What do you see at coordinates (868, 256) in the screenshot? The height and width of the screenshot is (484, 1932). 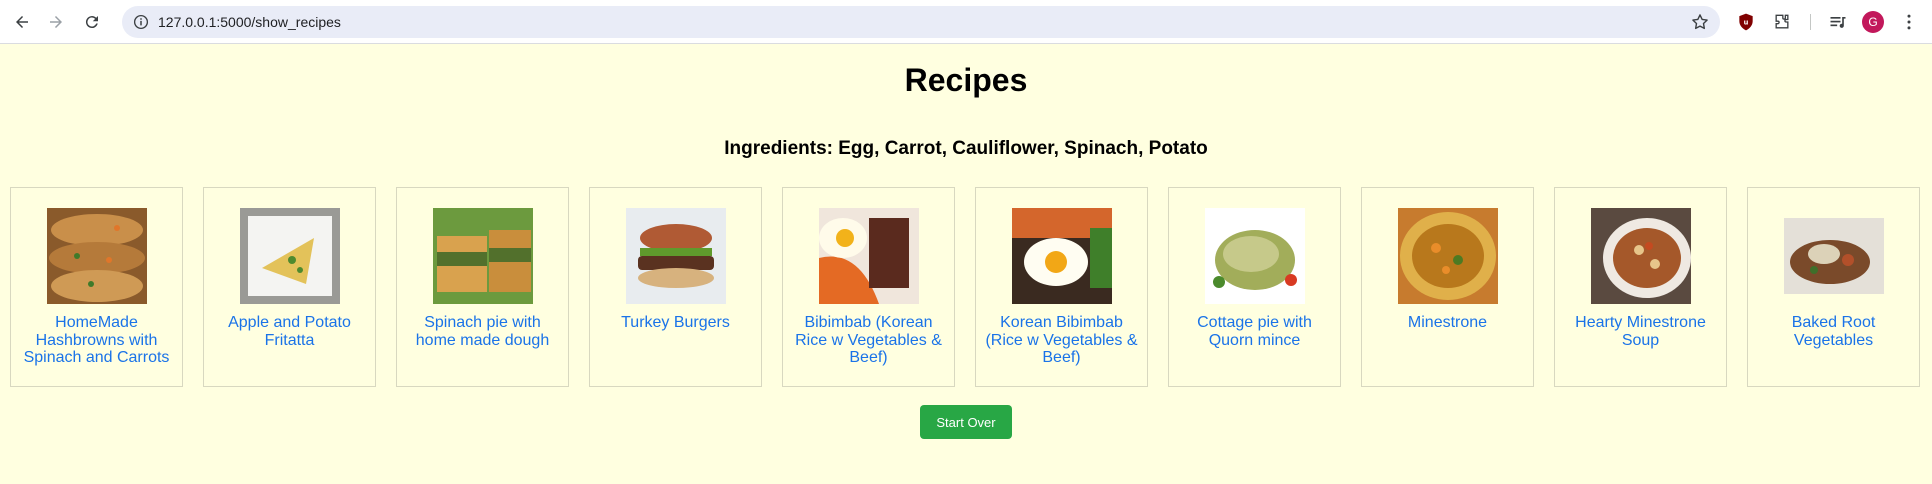 I see `bibimbab-photo` at bounding box center [868, 256].